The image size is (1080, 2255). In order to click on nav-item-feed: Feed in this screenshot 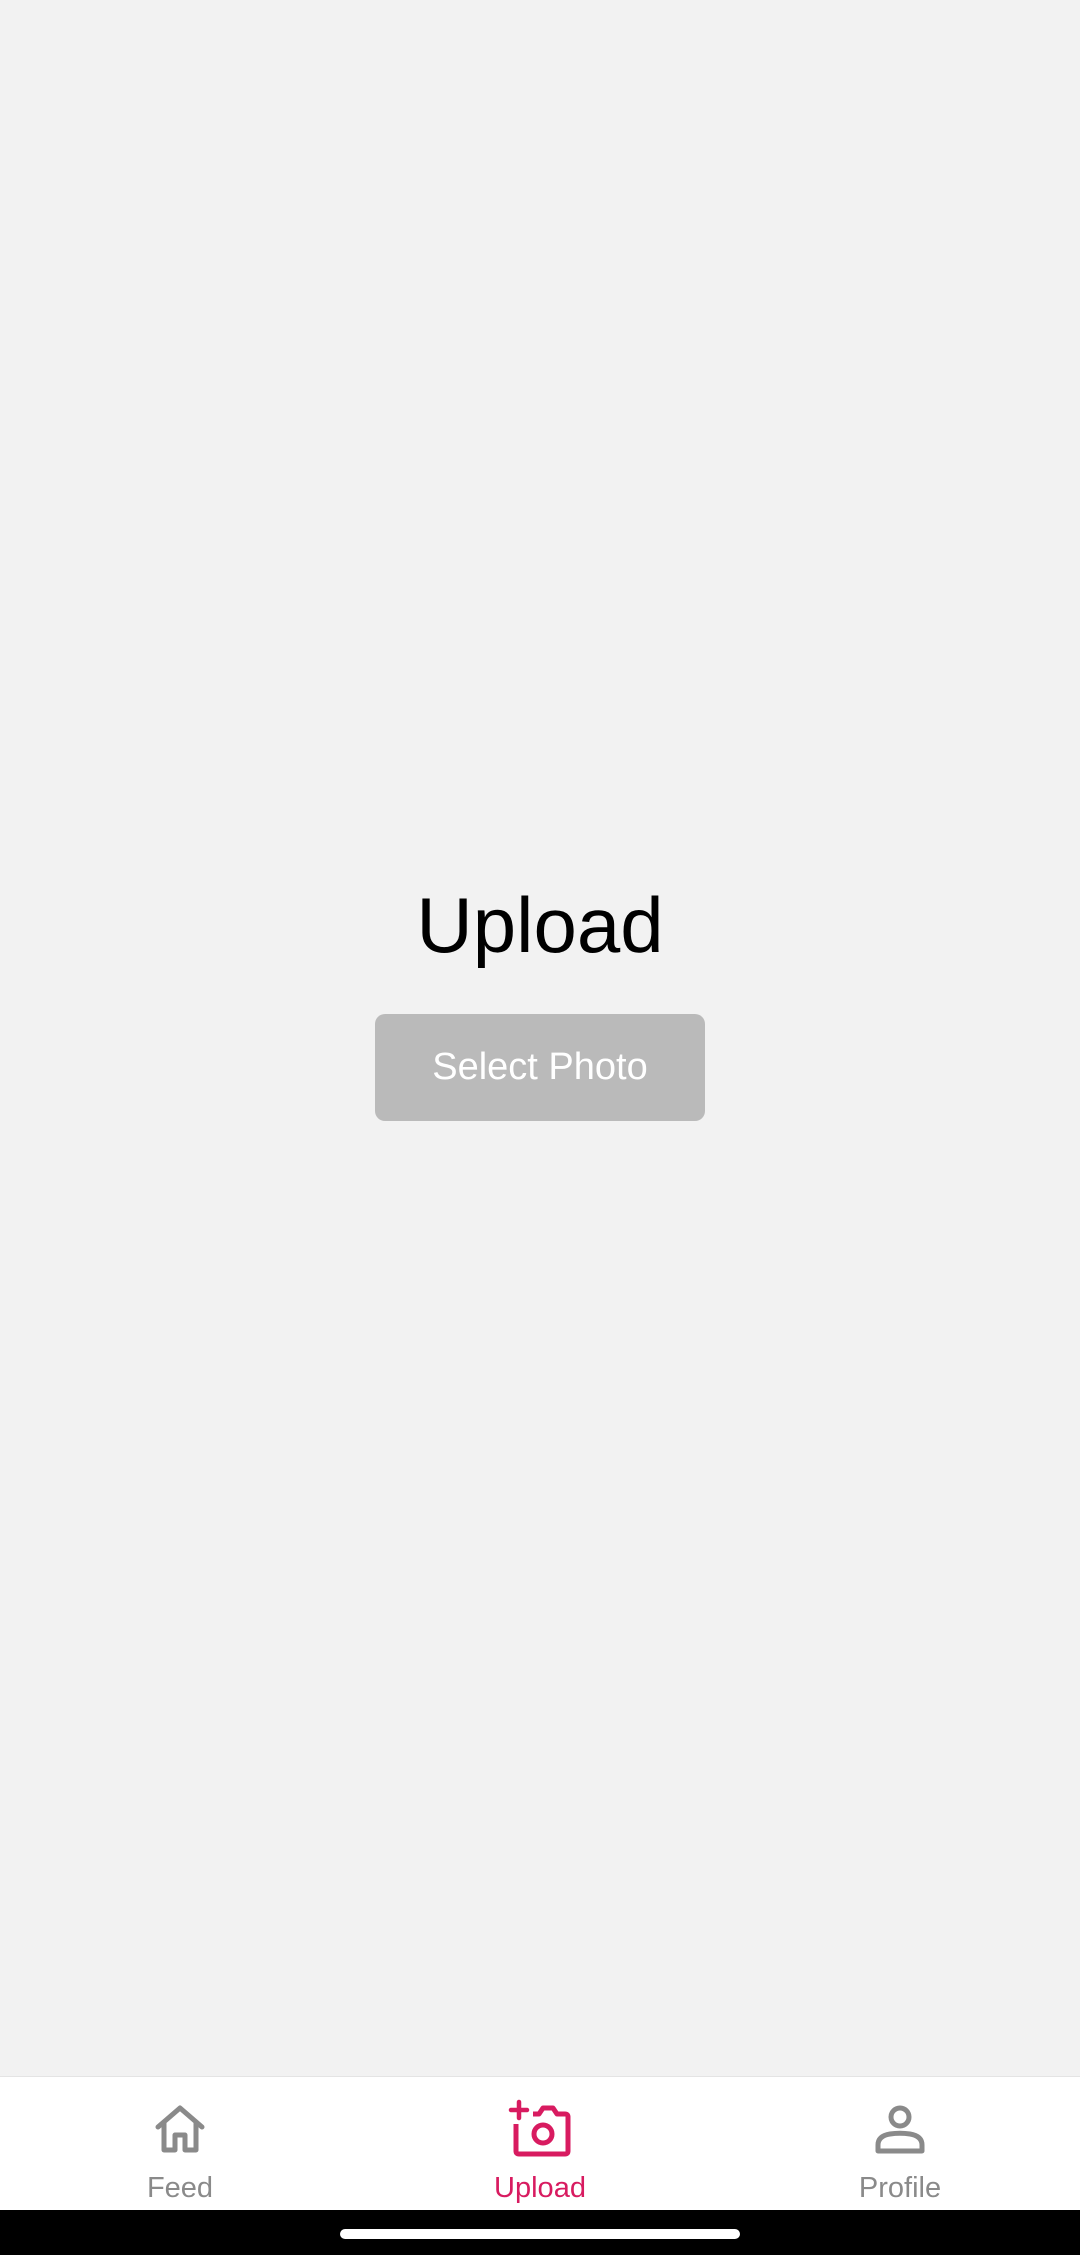, I will do `click(180, 2143)`.